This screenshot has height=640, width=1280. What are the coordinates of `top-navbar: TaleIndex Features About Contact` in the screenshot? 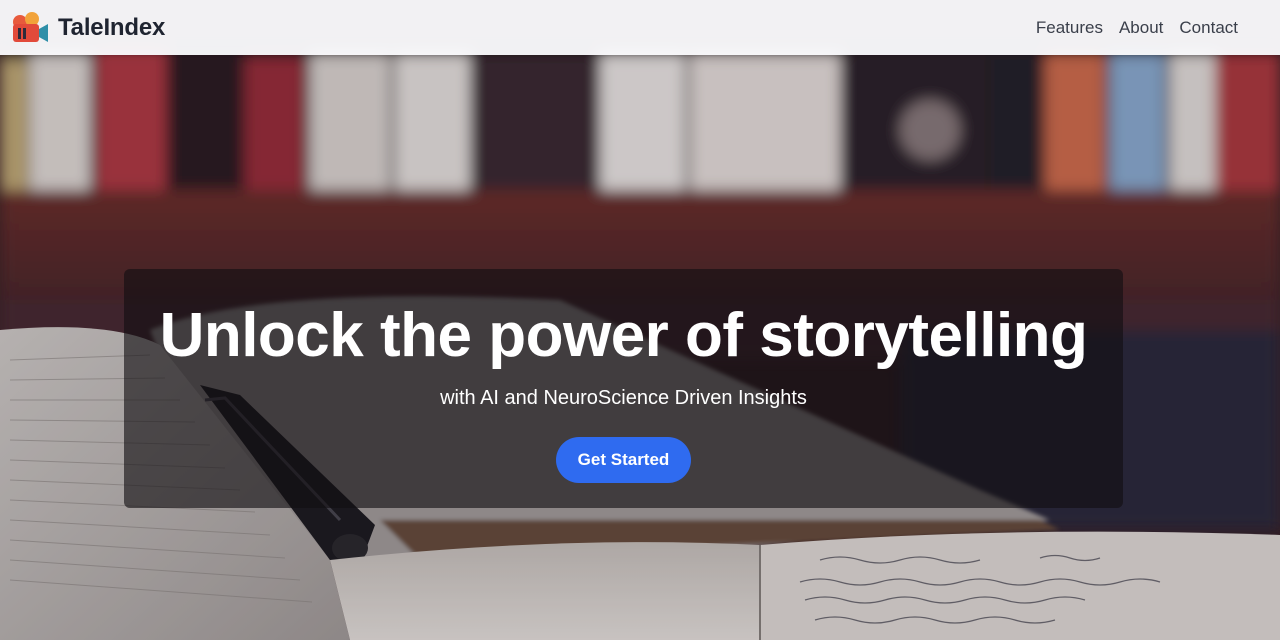 It's located at (640, 27).